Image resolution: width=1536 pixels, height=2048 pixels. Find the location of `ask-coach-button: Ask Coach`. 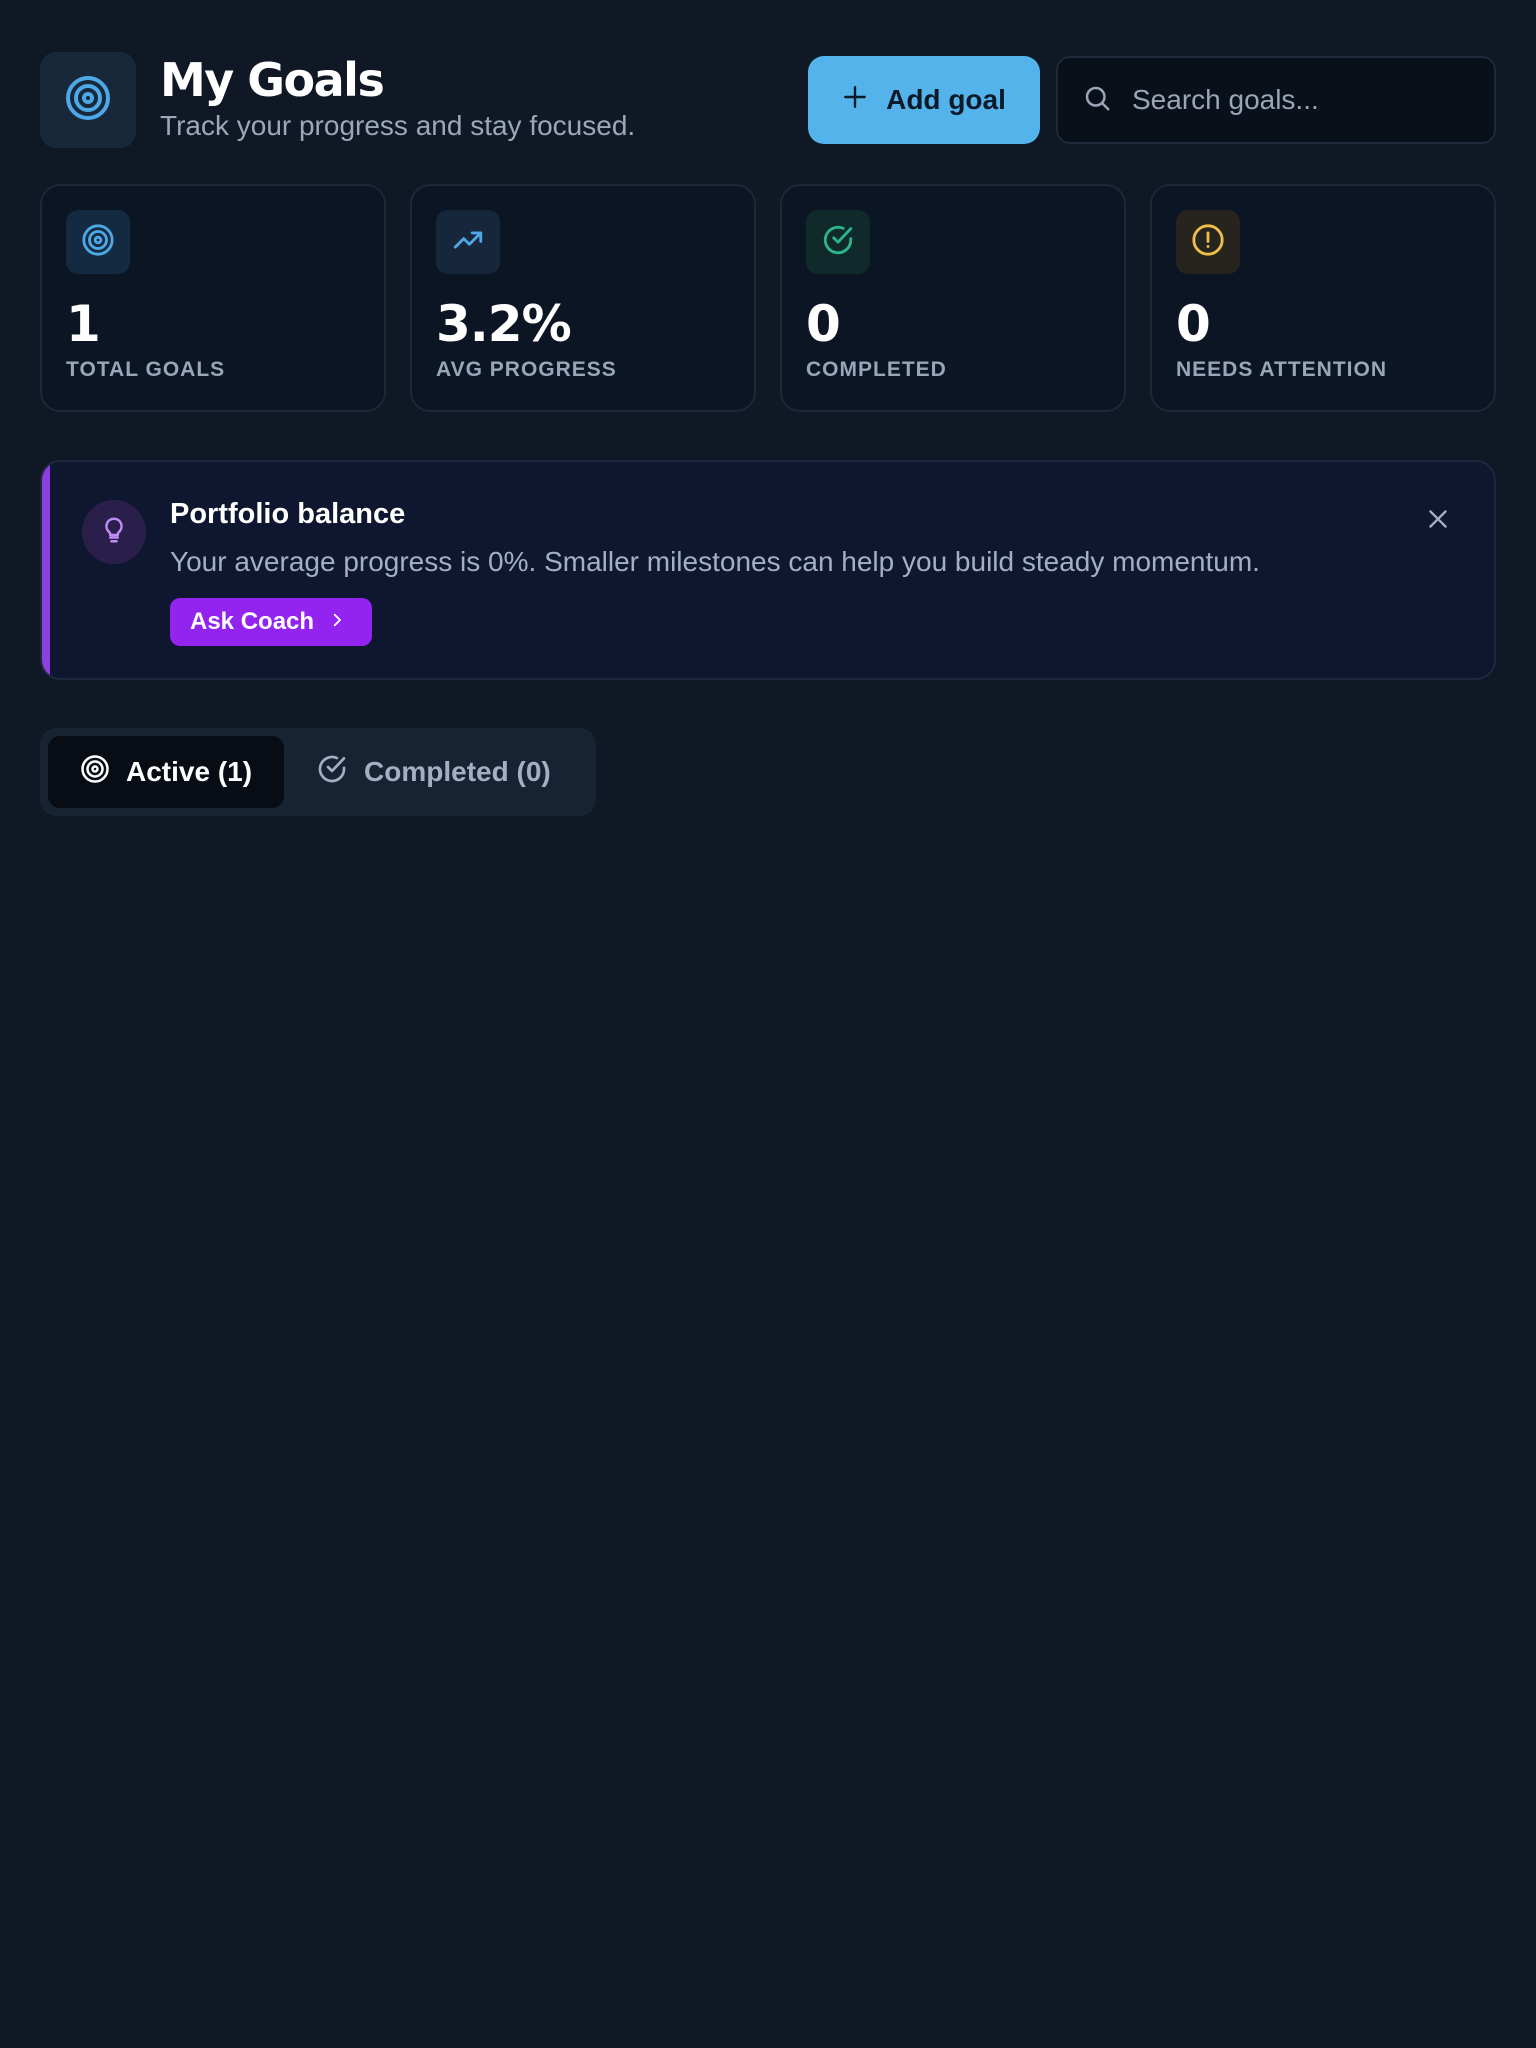

ask-coach-button: Ask Coach is located at coordinates (271, 622).